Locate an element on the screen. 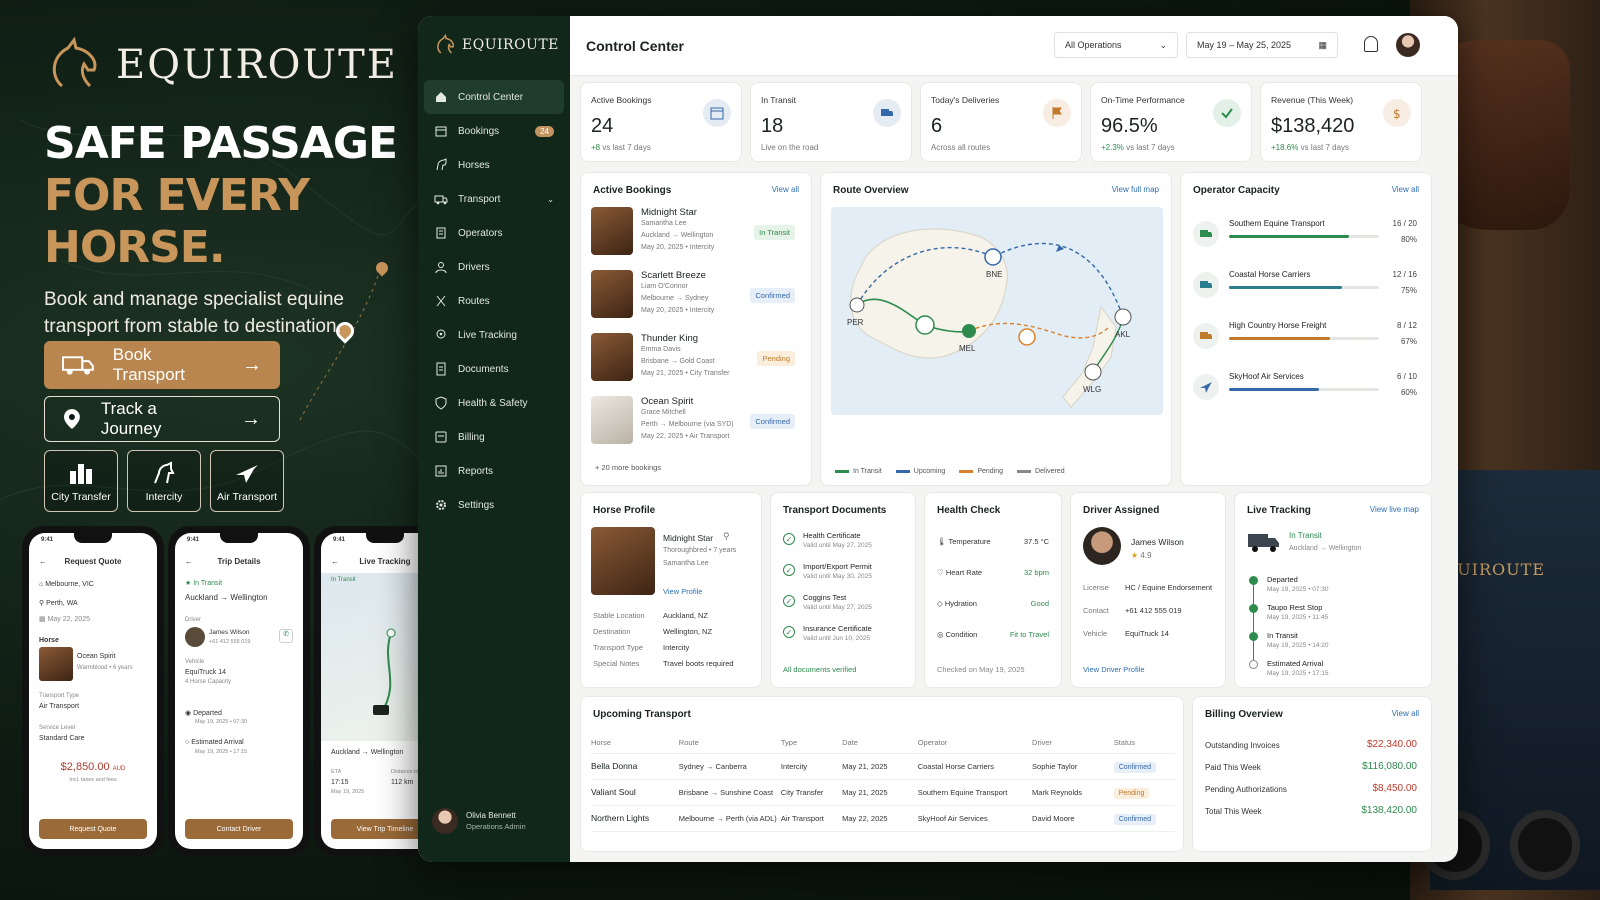  user-icon is located at coordinates (441, 267).